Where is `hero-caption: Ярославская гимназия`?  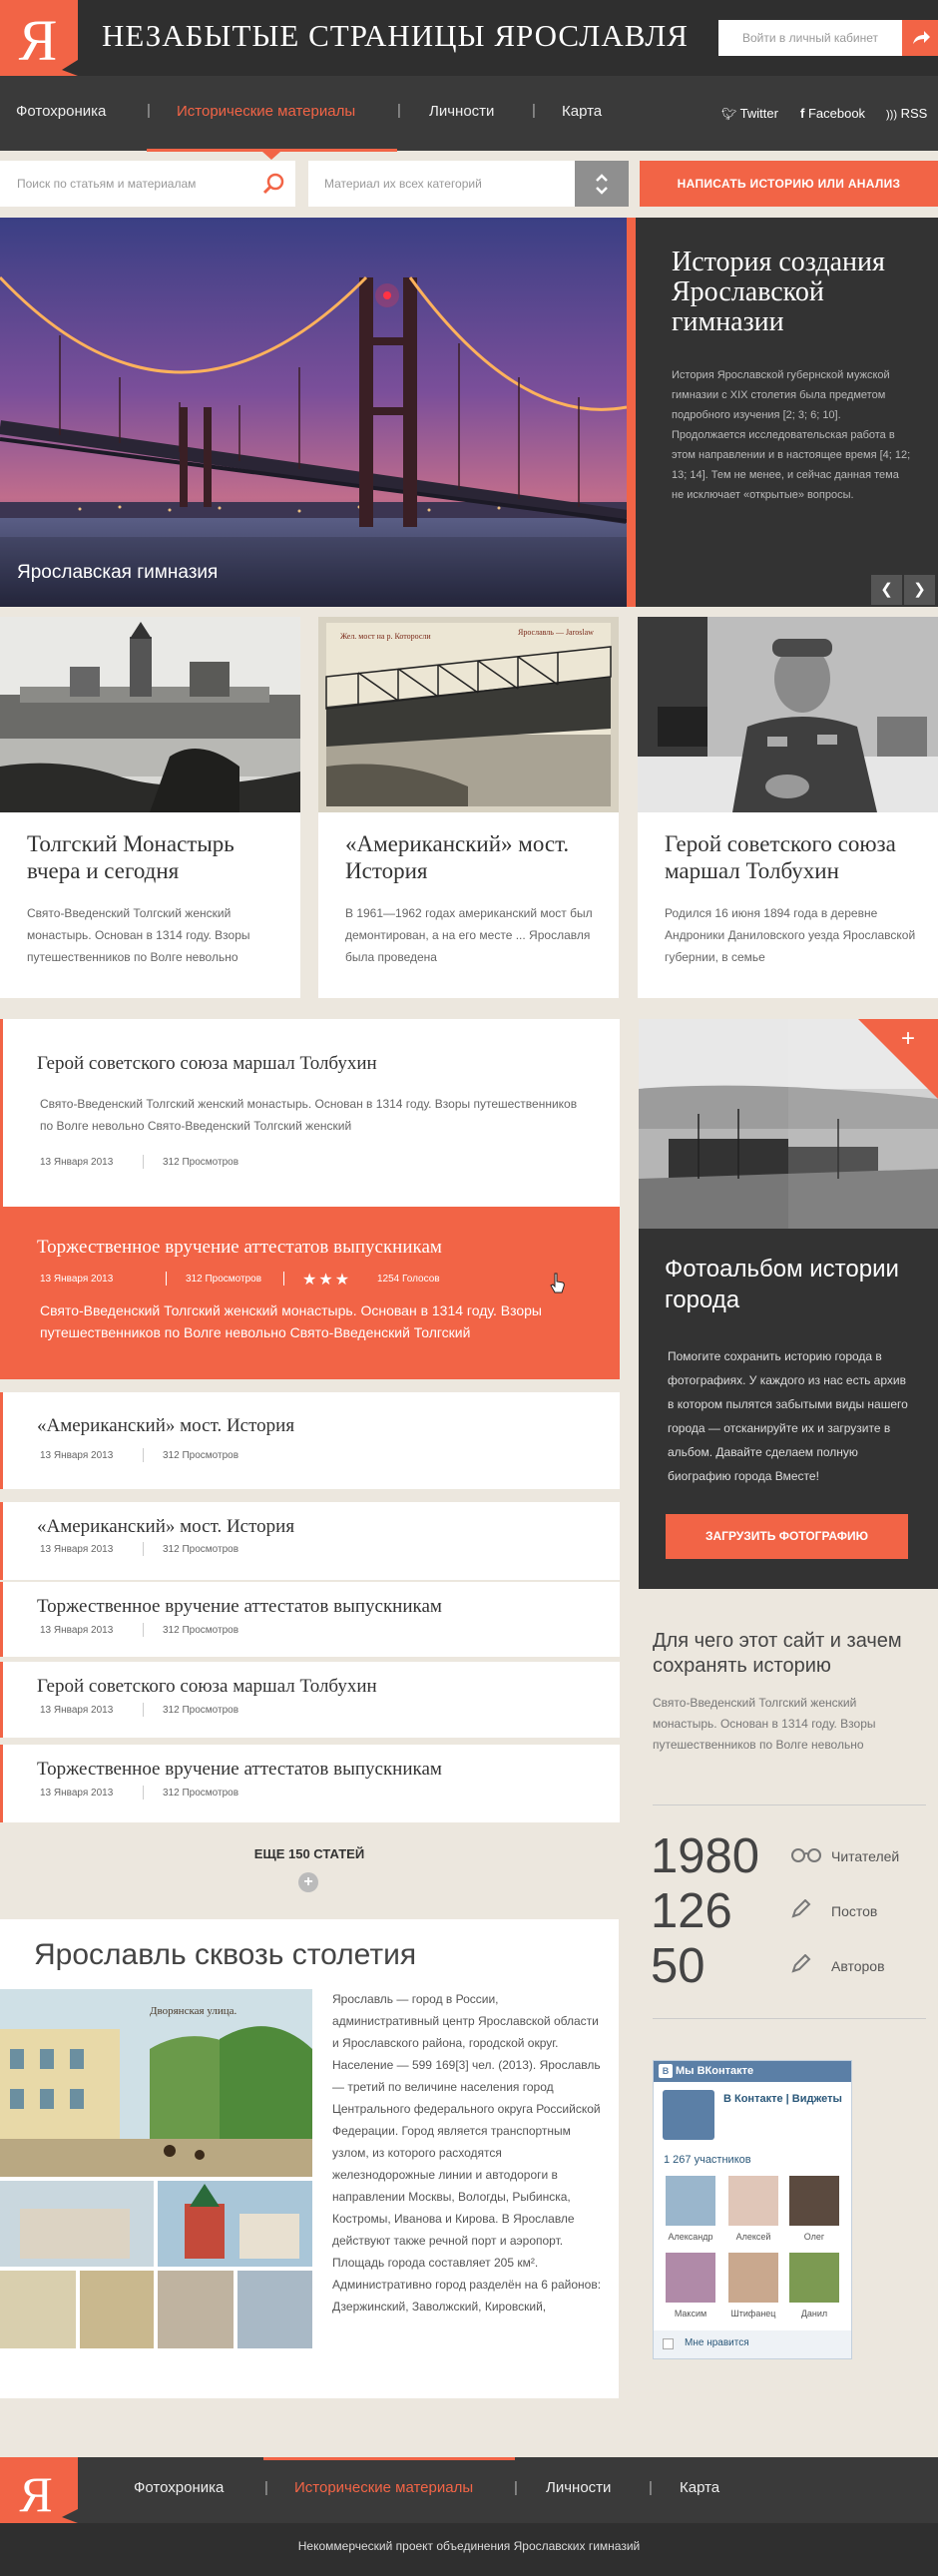
hero-caption: Ярославская гимназия is located at coordinates (117, 573).